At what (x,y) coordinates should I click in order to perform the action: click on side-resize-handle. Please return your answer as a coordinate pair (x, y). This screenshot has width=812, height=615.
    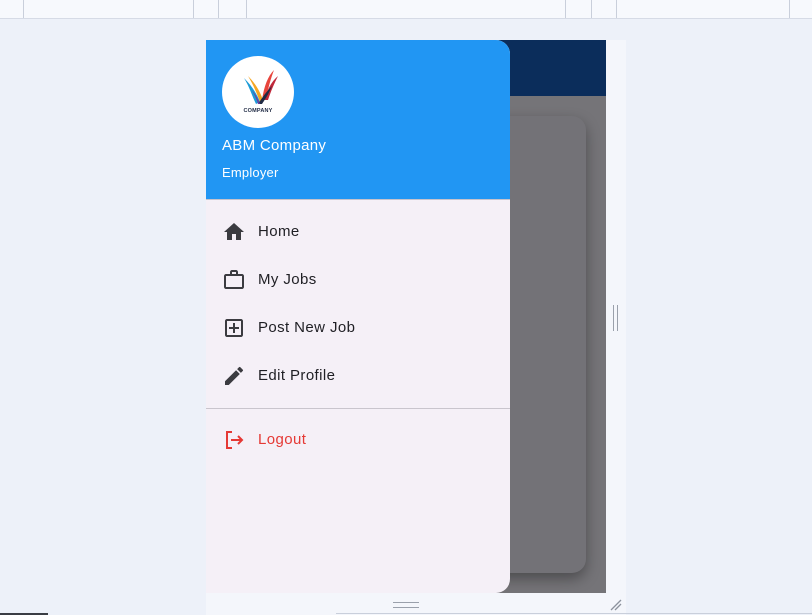
    Looking at the image, I should click on (615, 318).